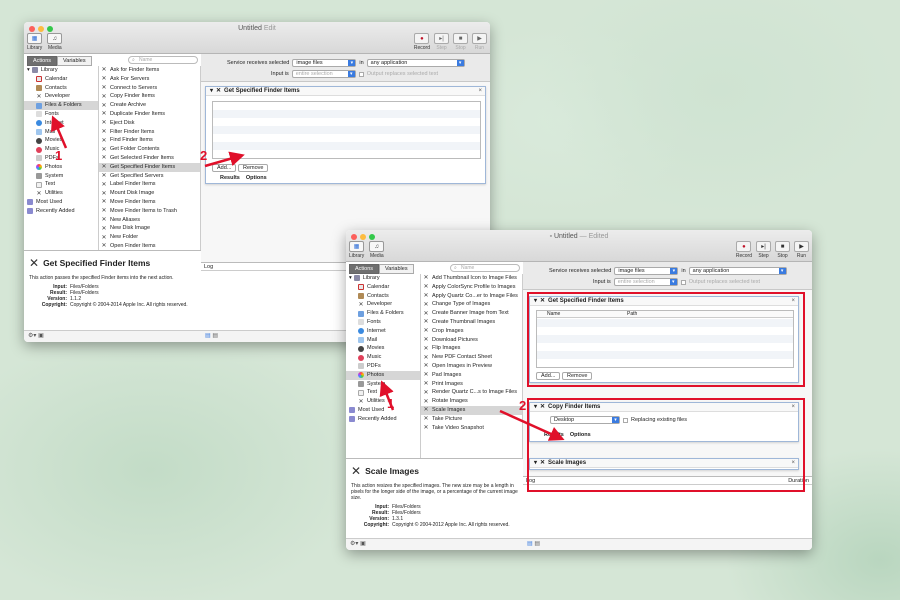 The height and width of the screenshot is (600, 900). Describe the element at coordinates (346, 130) in the screenshot. I see `items-table` at that location.